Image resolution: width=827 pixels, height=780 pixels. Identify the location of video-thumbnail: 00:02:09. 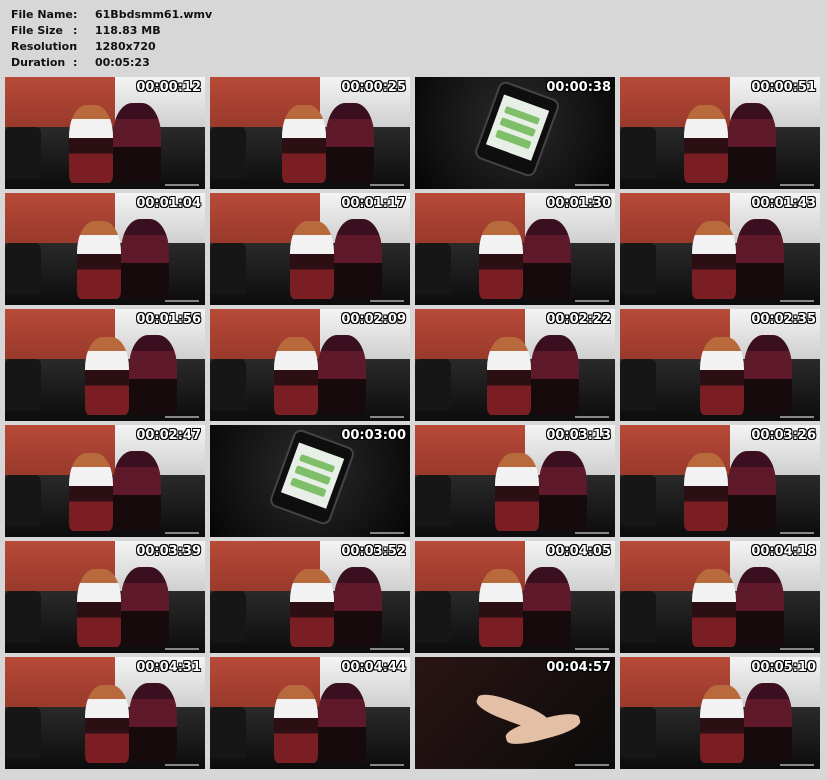
(310, 365).